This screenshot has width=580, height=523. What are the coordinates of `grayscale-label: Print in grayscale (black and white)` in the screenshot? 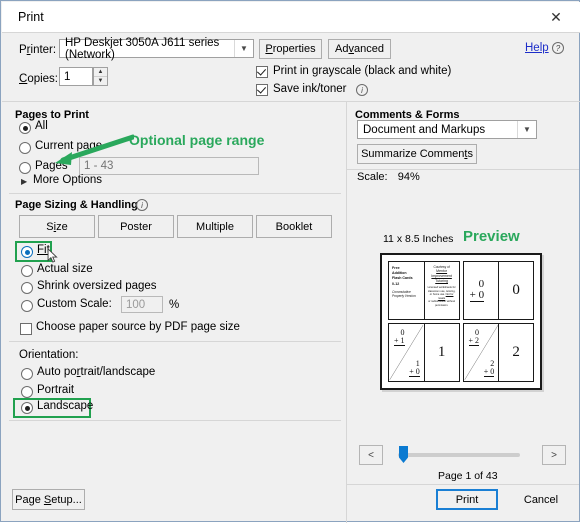 It's located at (362, 71).